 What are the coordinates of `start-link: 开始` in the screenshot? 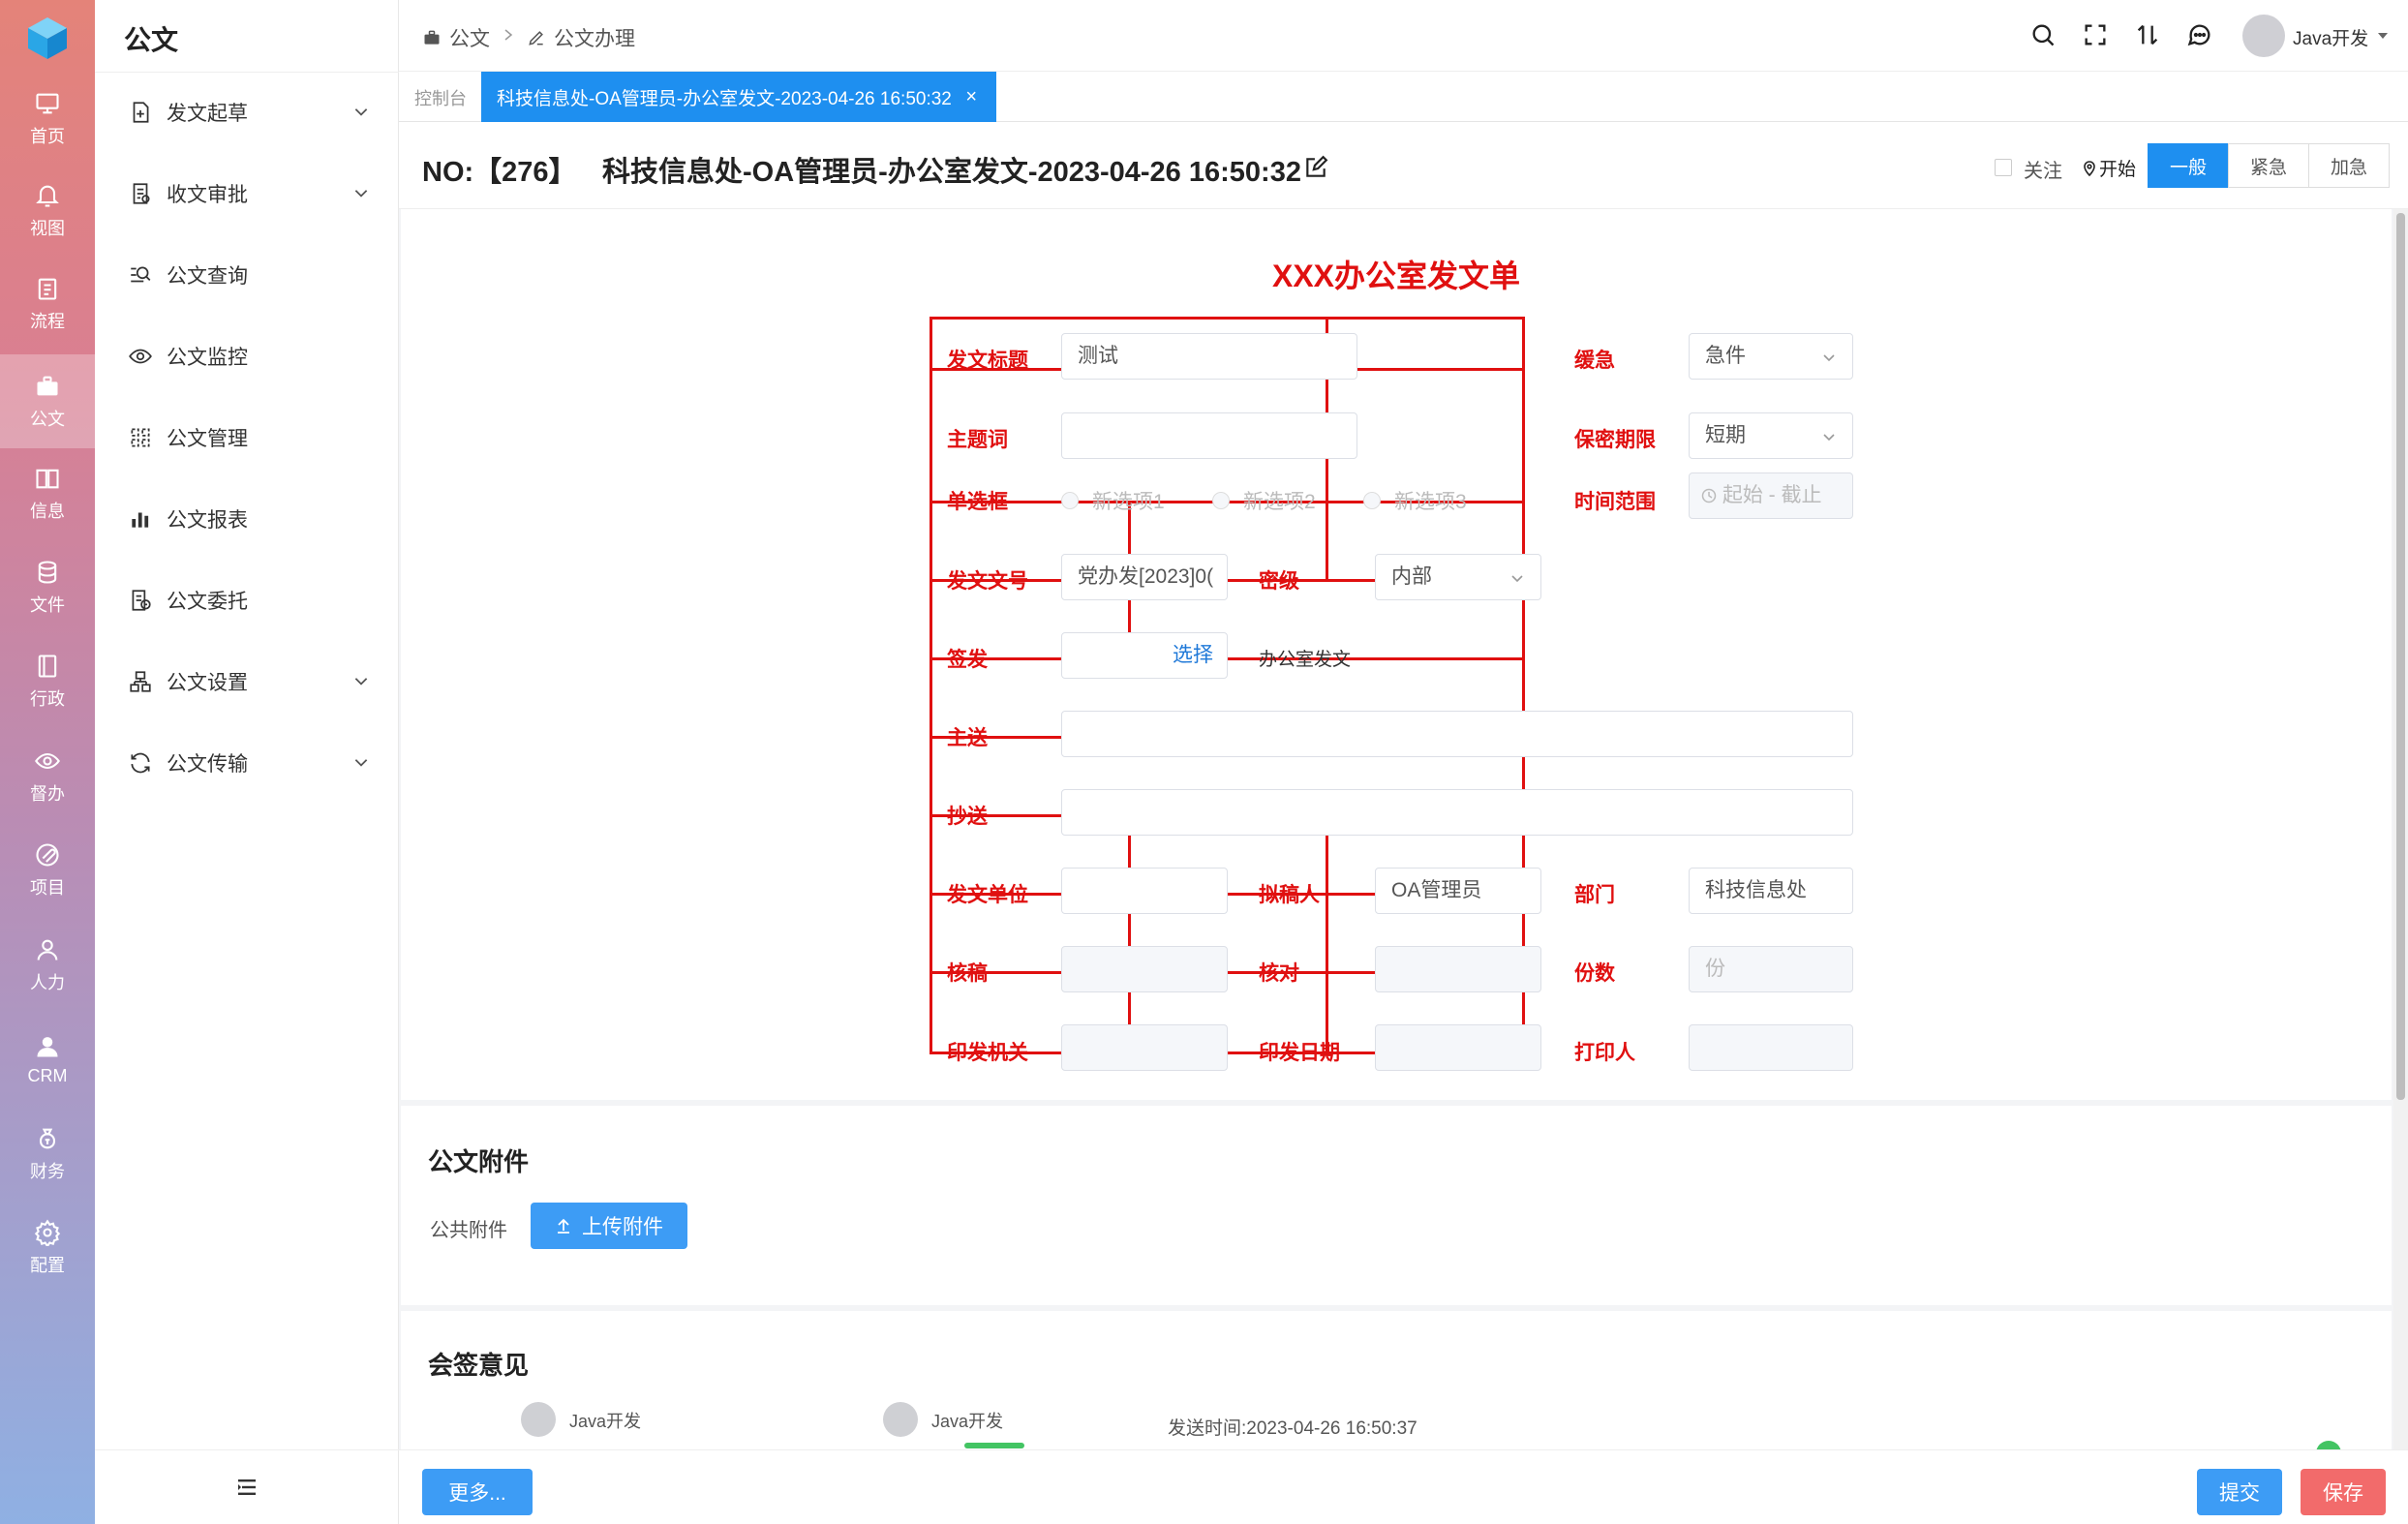 It's located at (2109, 168).